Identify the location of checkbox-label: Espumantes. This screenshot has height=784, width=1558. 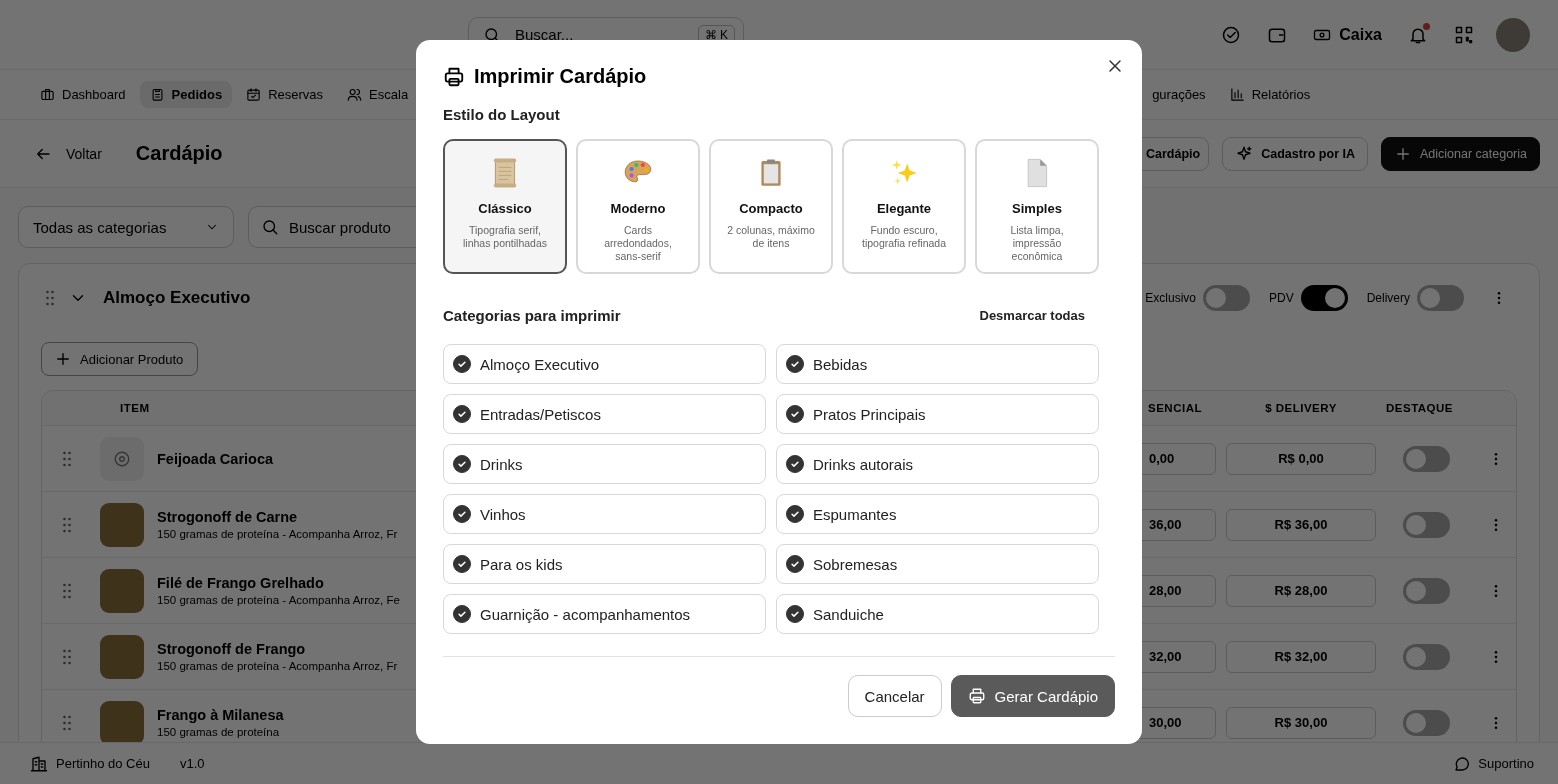
(855, 514).